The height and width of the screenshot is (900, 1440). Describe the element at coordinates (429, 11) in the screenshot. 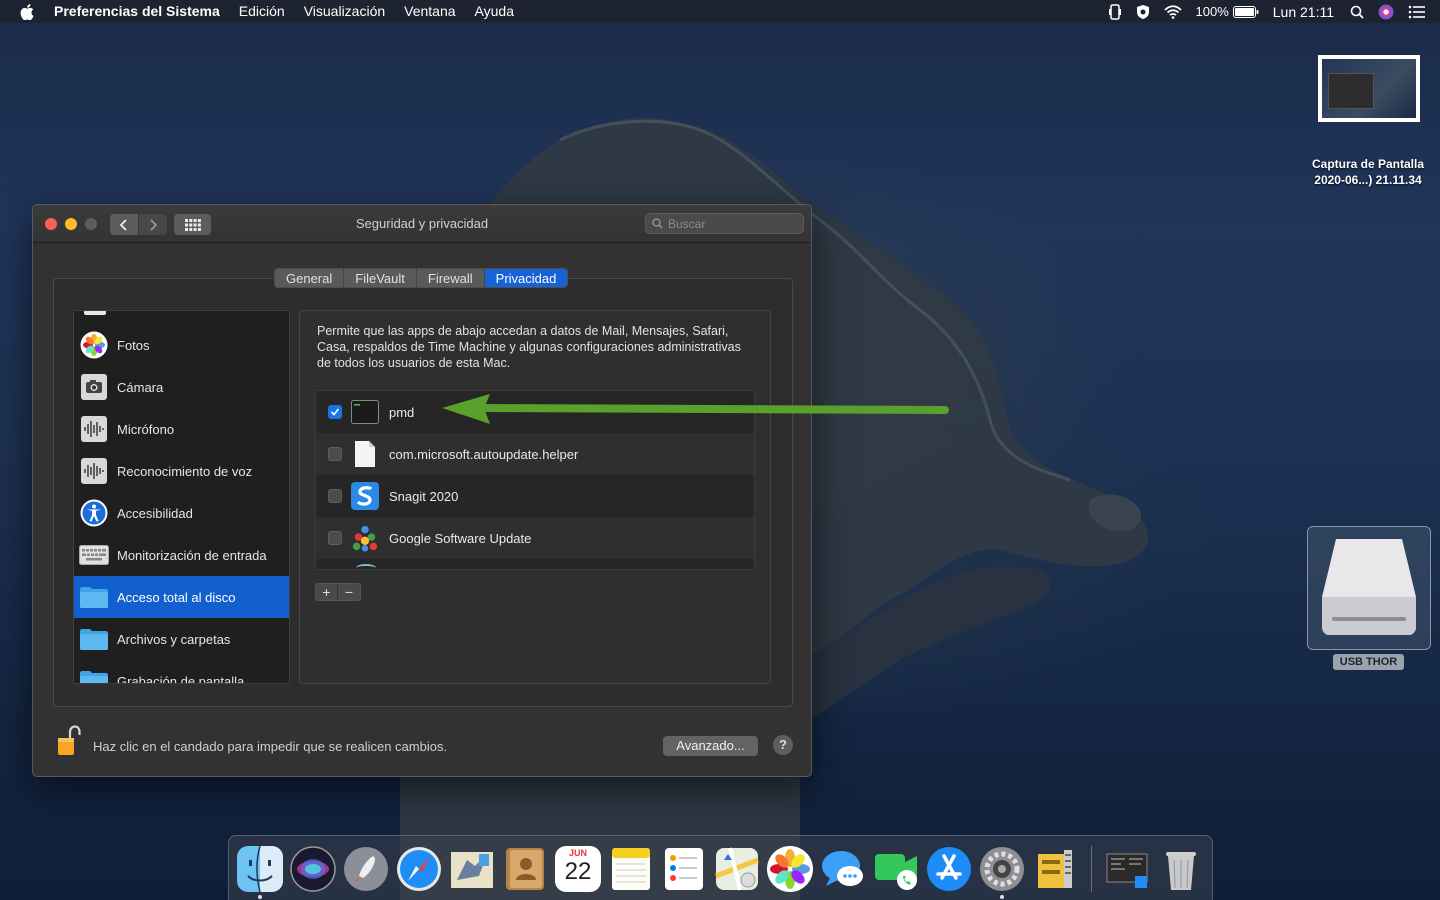

I see `menu-ventana: Ventana` at that location.